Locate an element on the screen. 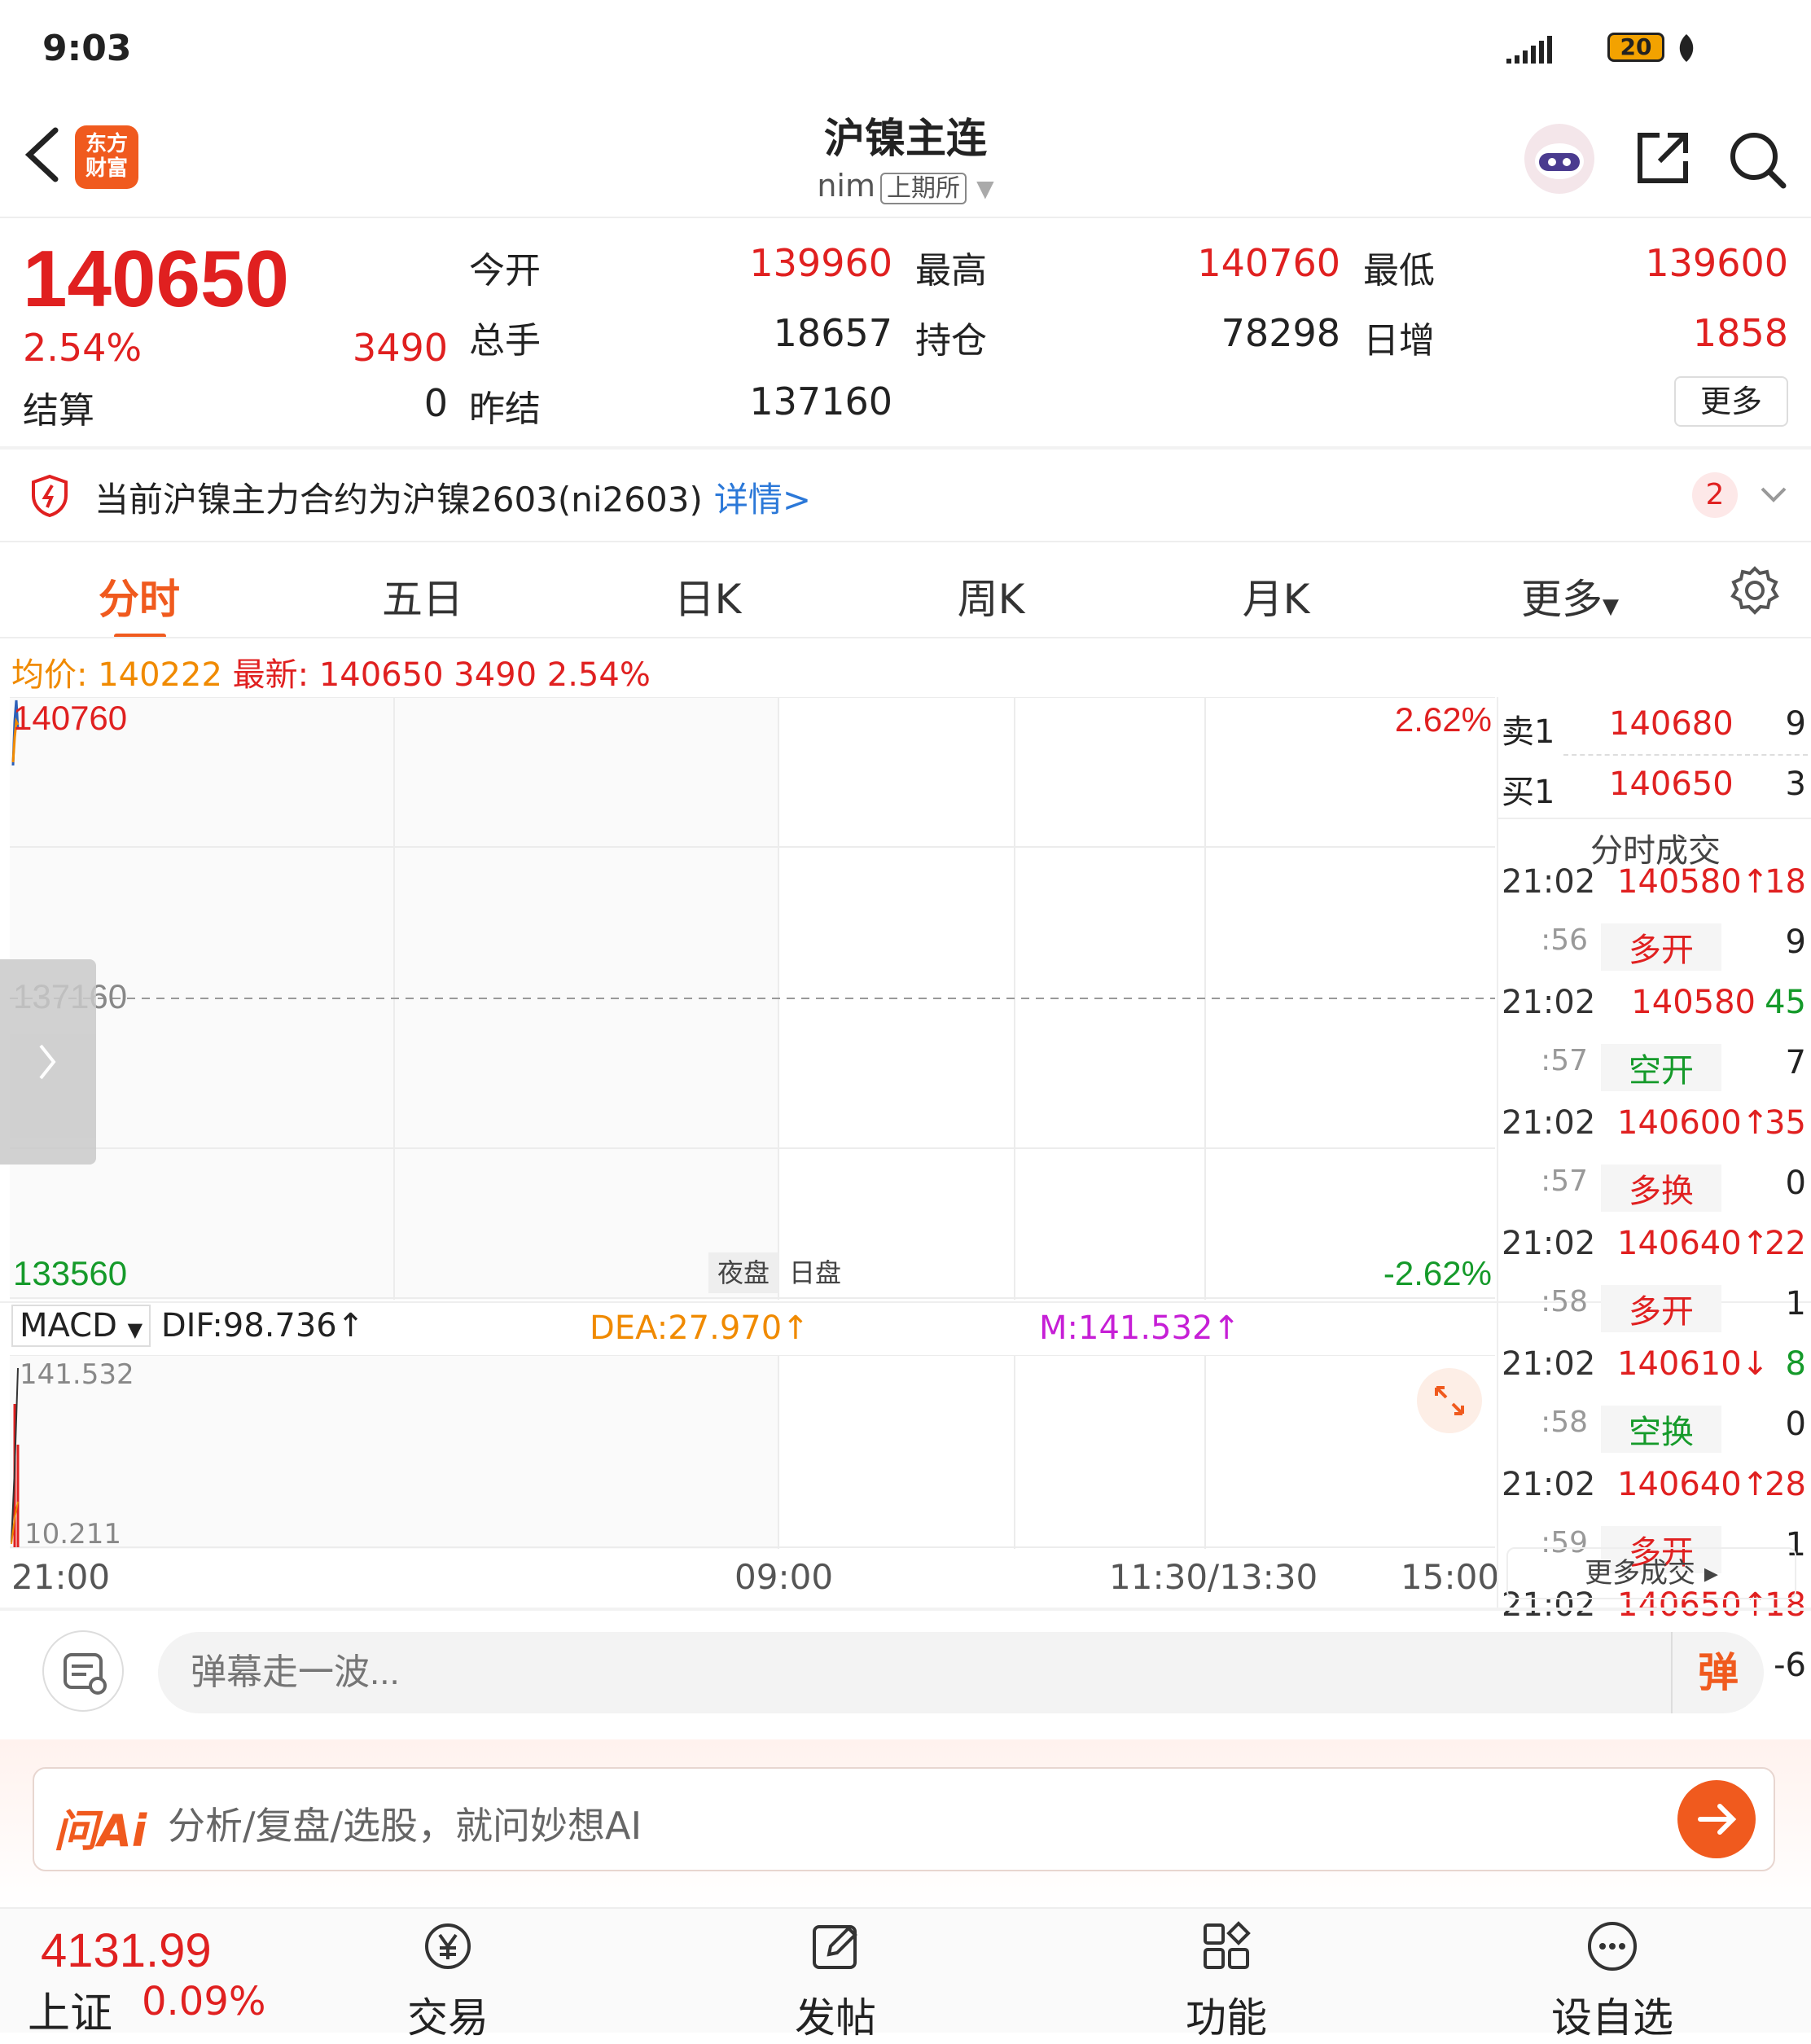  chart-bottom-pct: -2.62% is located at coordinates (1437, 1273).